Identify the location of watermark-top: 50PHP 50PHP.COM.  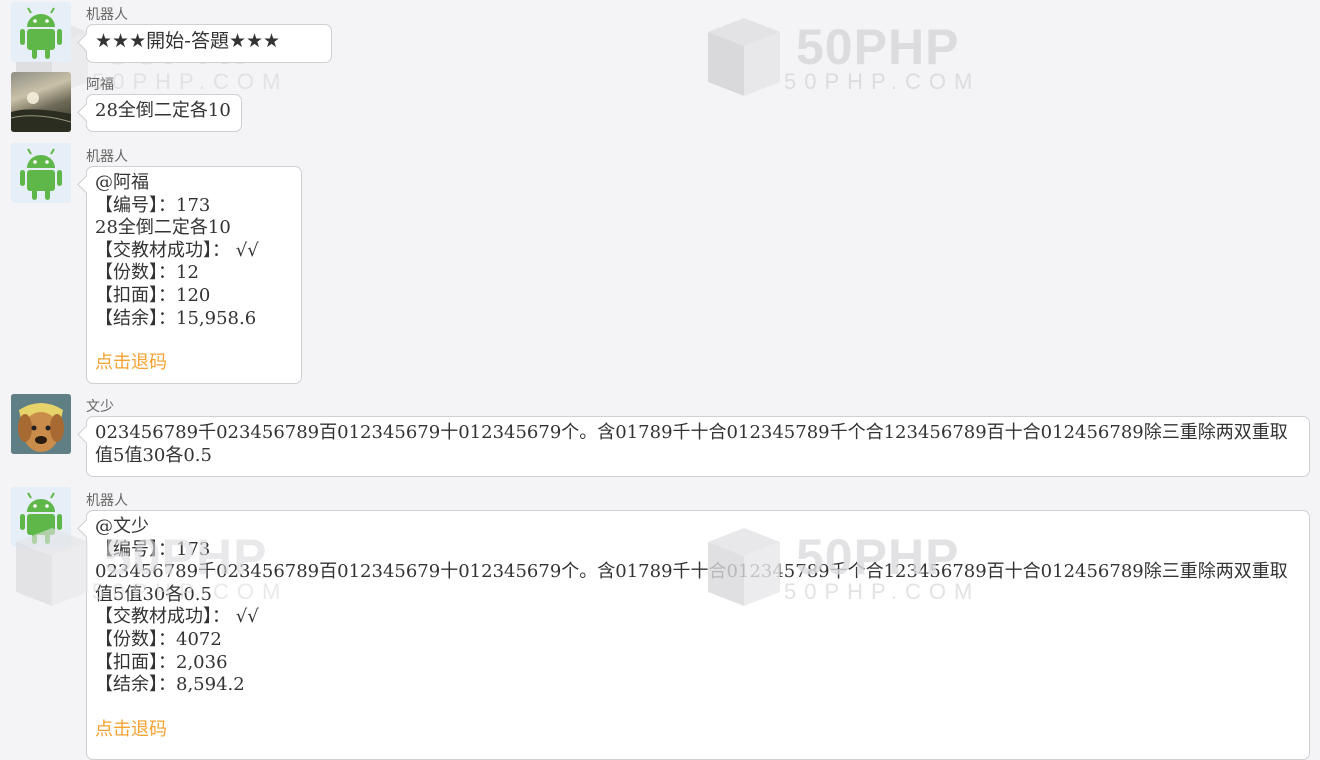
(849, 59).